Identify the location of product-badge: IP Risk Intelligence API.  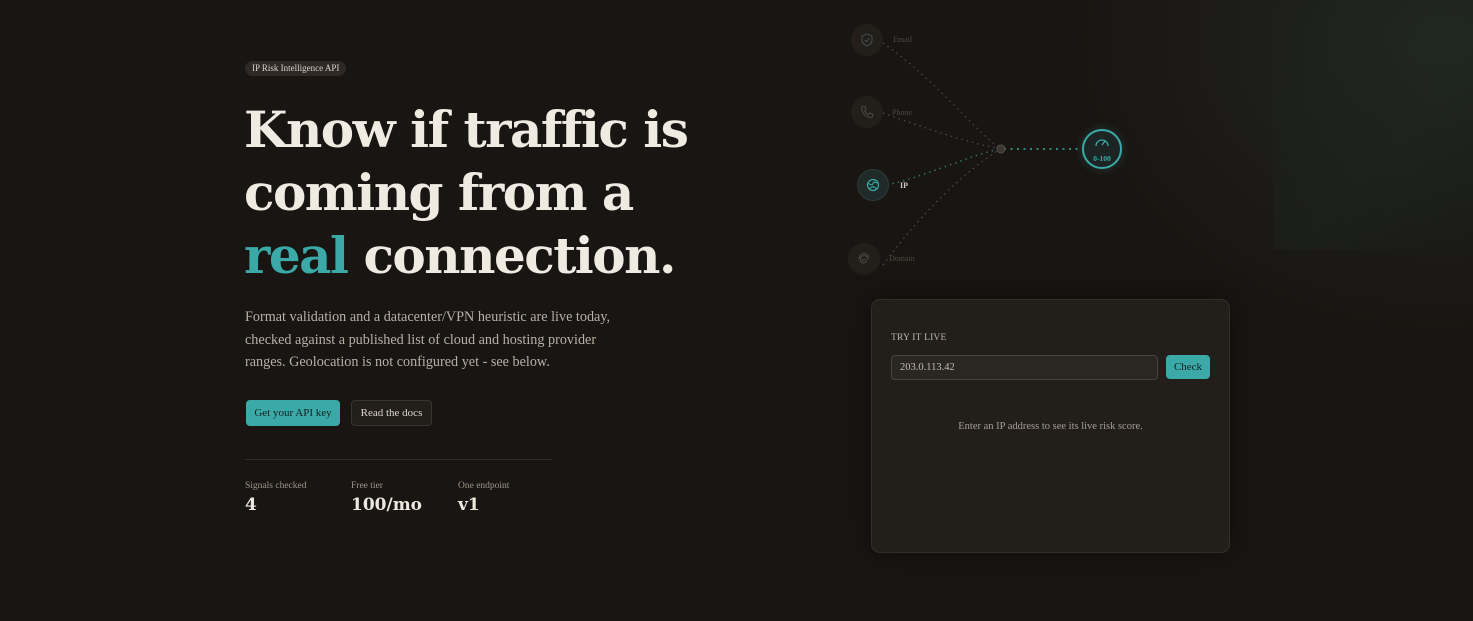
(296, 68).